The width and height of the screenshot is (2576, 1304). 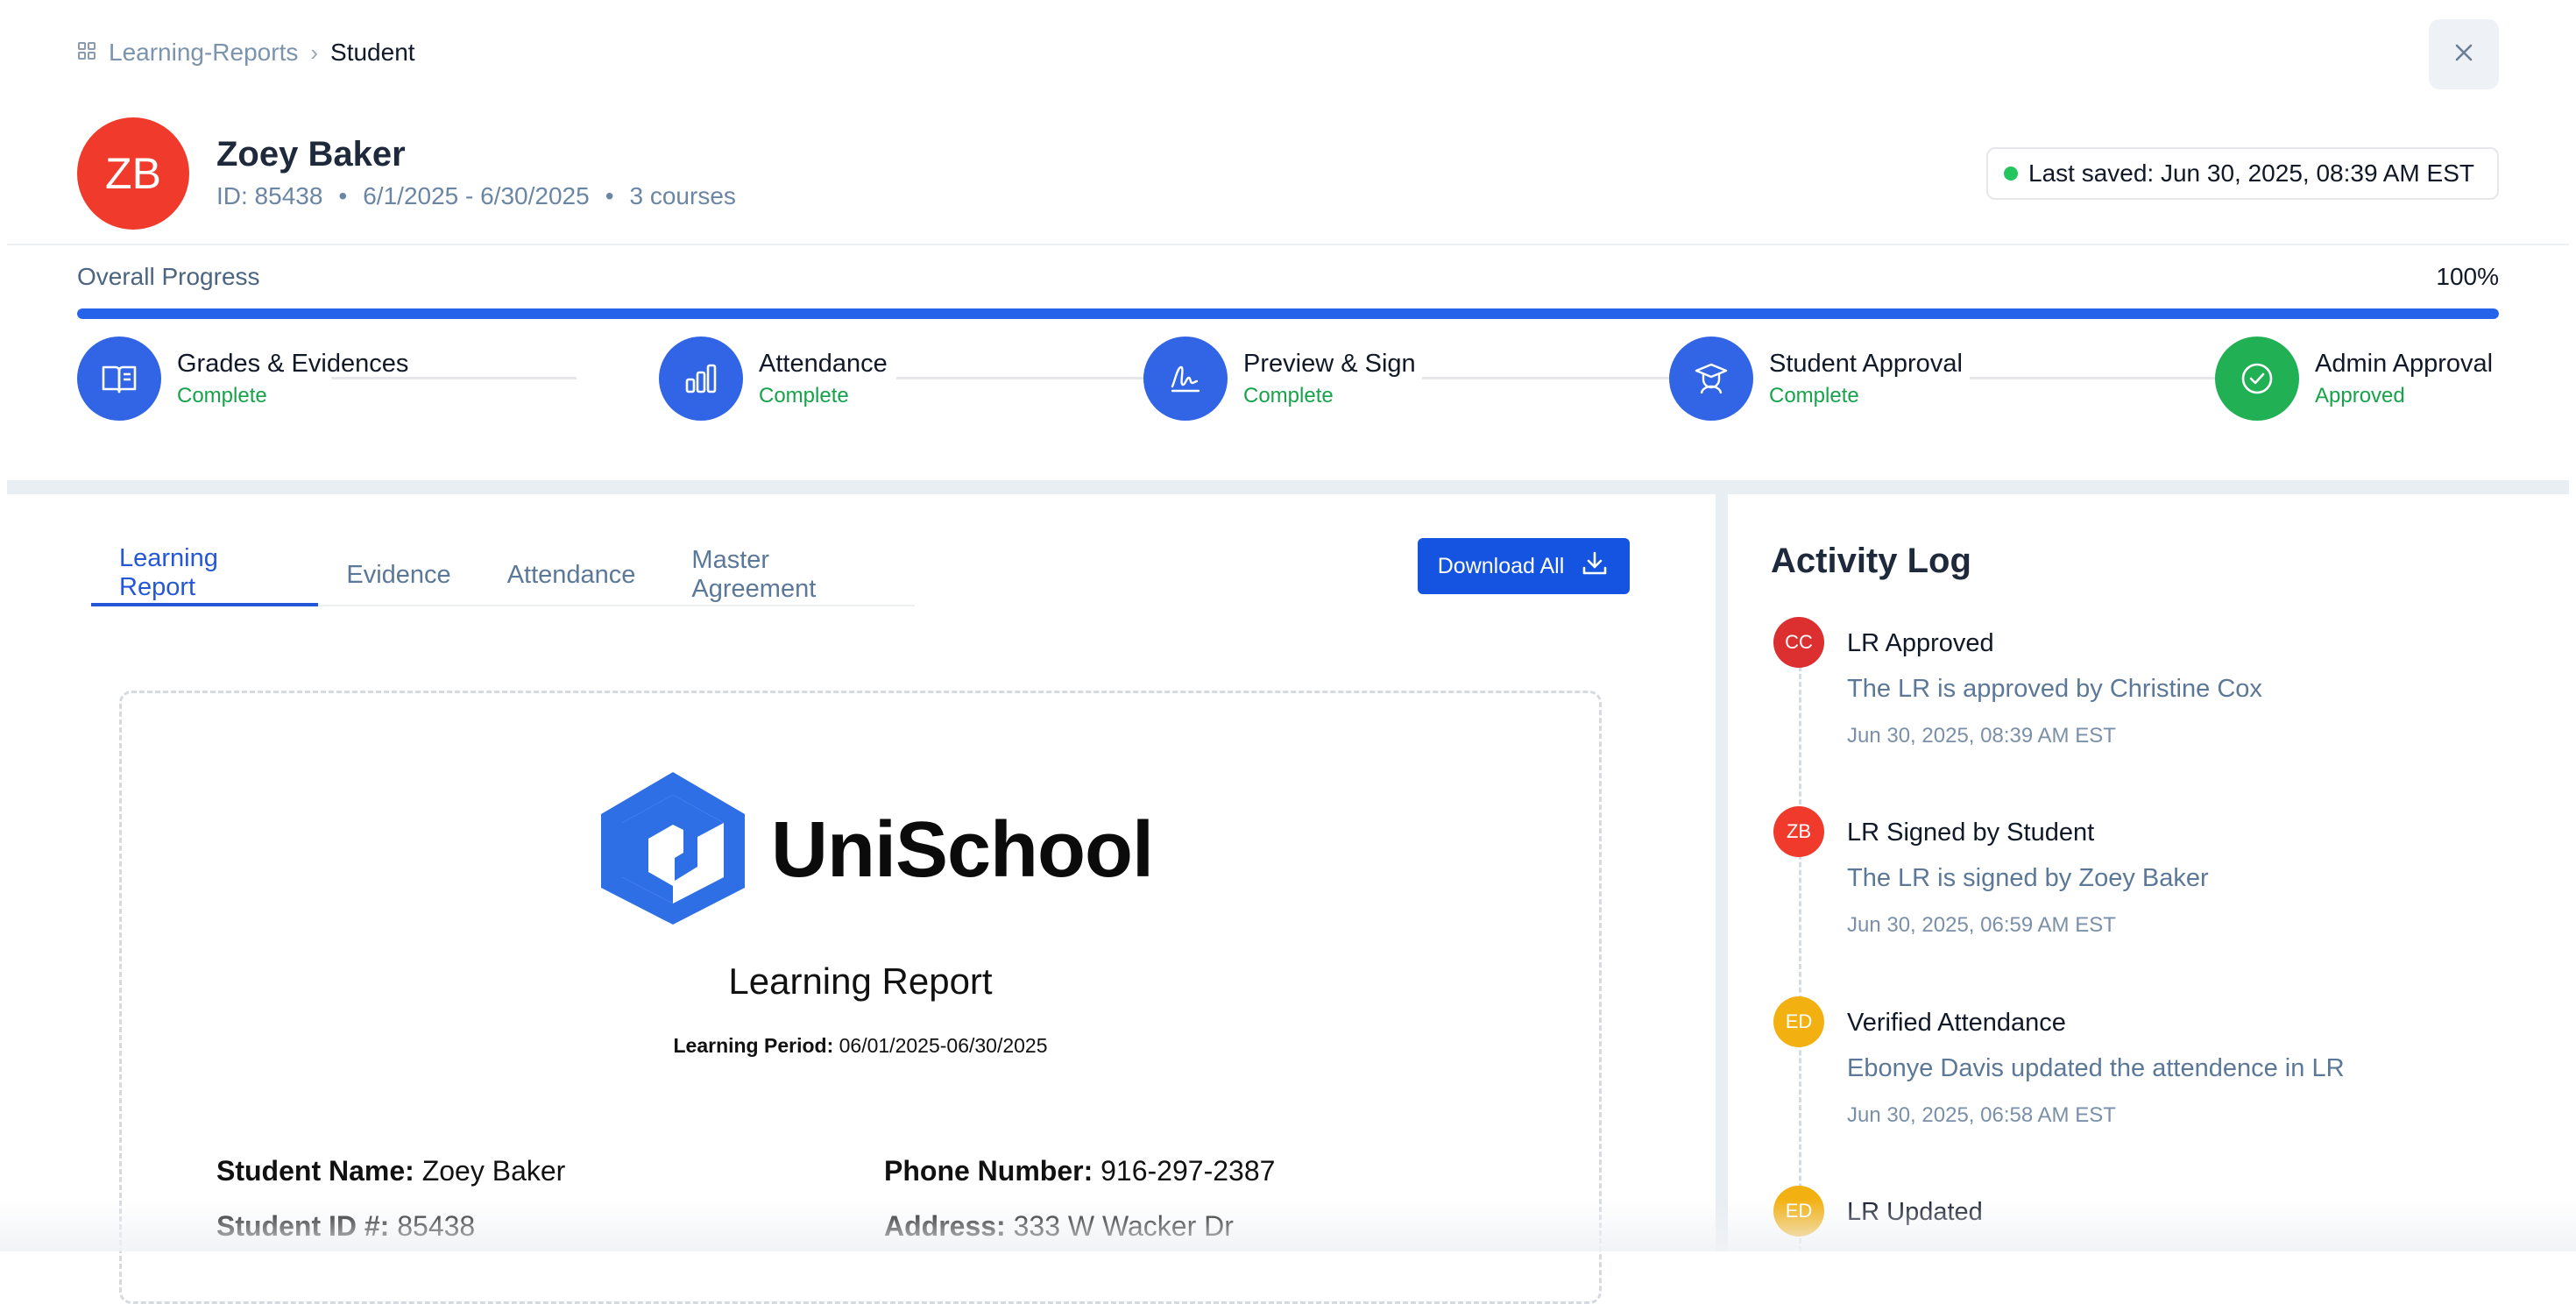 What do you see at coordinates (2257, 379) in the screenshot?
I see `check-circle-icon` at bounding box center [2257, 379].